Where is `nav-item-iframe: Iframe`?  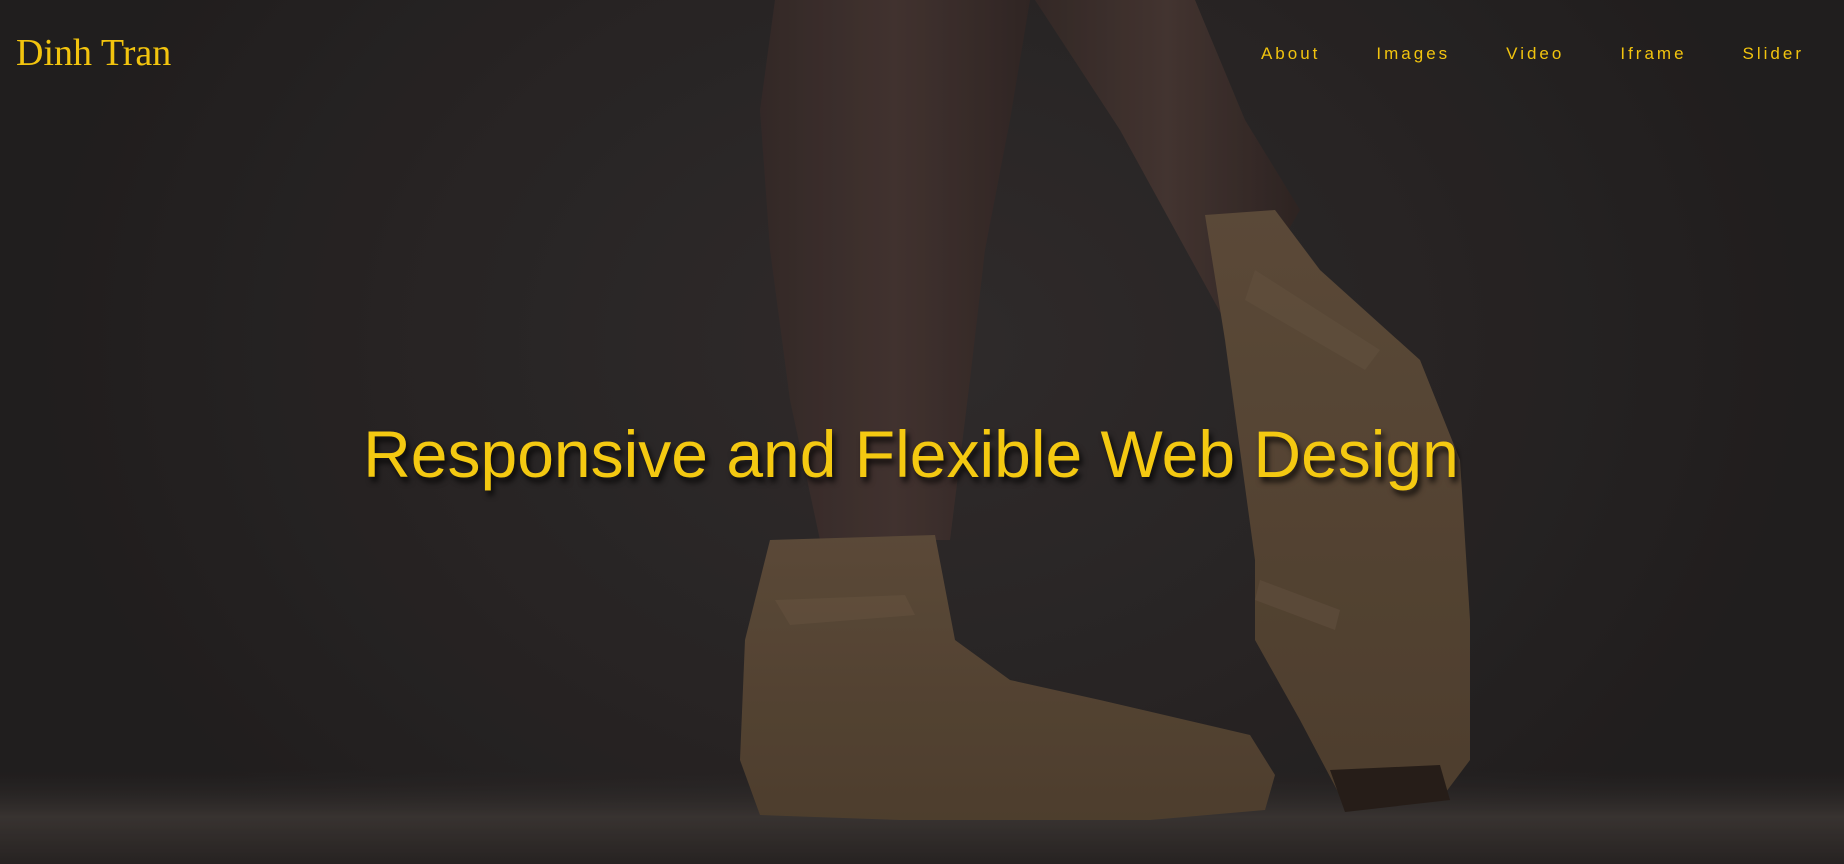
nav-item-iframe: Iframe is located at coordinates (1653, 54).